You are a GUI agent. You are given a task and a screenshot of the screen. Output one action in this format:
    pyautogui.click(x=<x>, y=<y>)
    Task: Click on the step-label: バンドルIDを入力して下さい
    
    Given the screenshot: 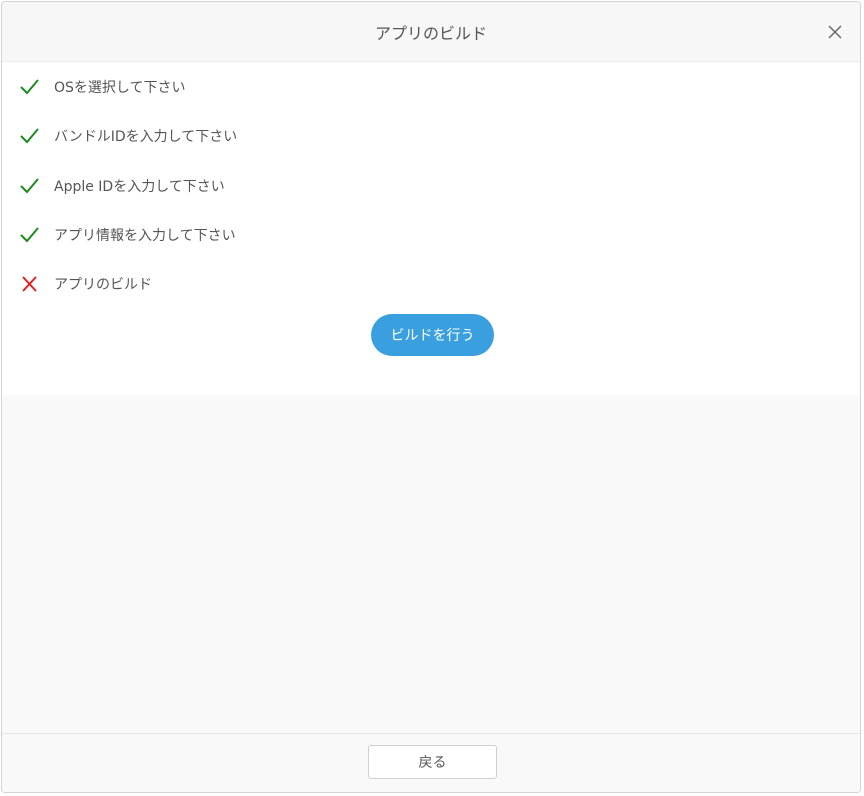 What is the action you would take?
    pyautogui.click(x=146, y=137)
    